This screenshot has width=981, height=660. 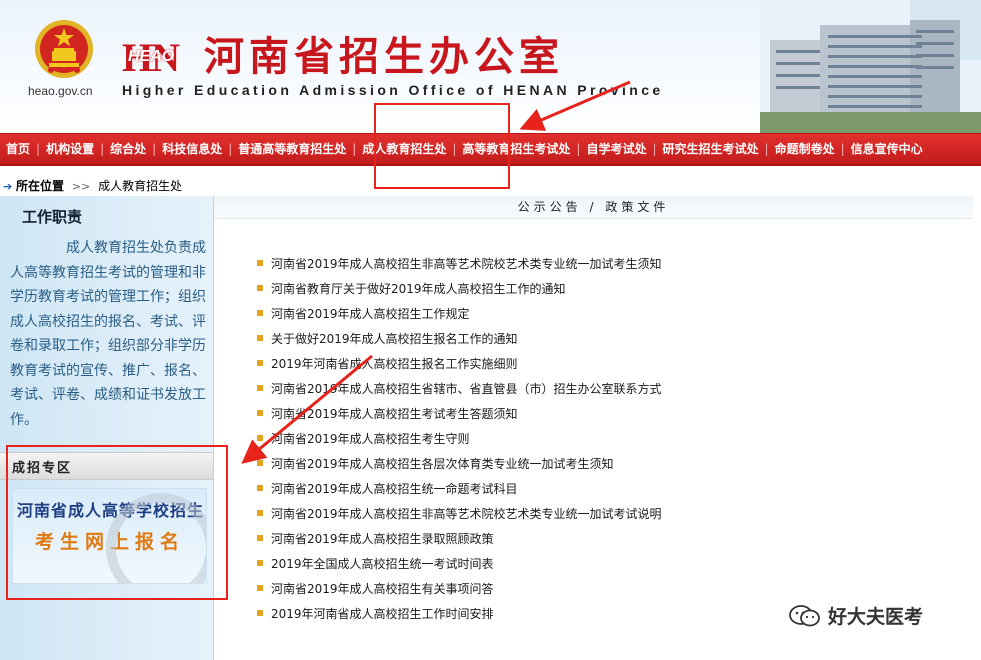 What do you see at coordinates (876, 617) in the screenshot?
I see `watermark-text: 好大夫医考` at bounding box center [876, 617].